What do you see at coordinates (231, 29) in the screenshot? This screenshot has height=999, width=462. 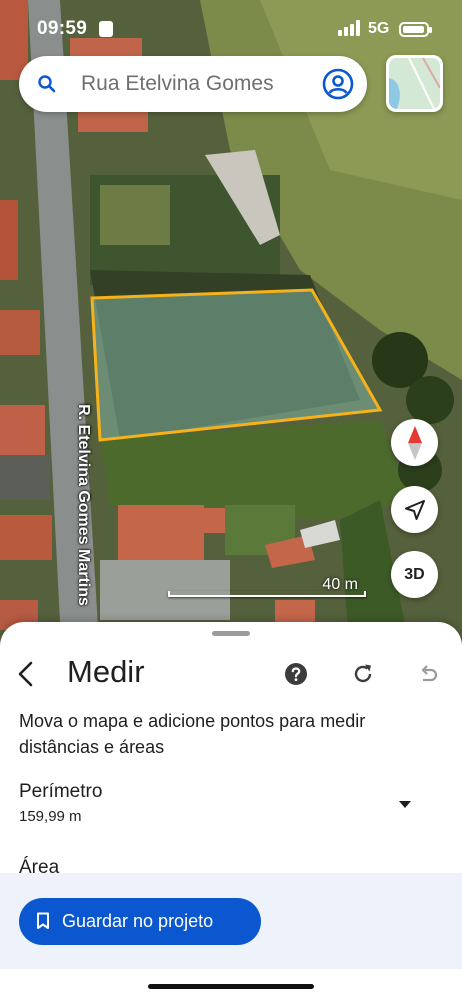 I see `status-bar: 09:59 5G` at bounding box center [231, 29].